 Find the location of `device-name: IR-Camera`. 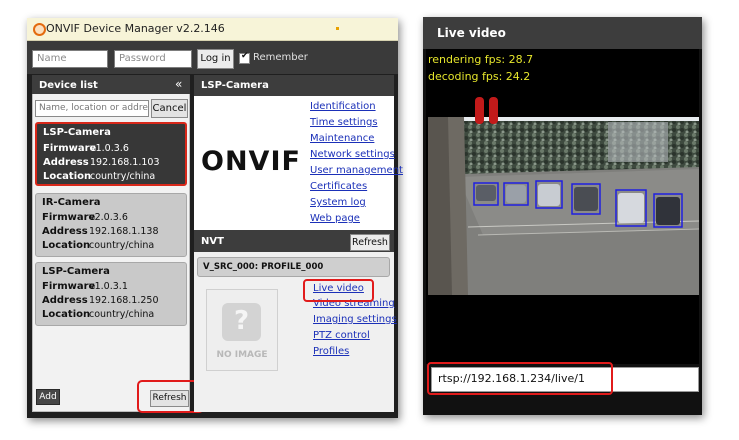

device-name: IR-Camera is located at coordinates (71, 202).